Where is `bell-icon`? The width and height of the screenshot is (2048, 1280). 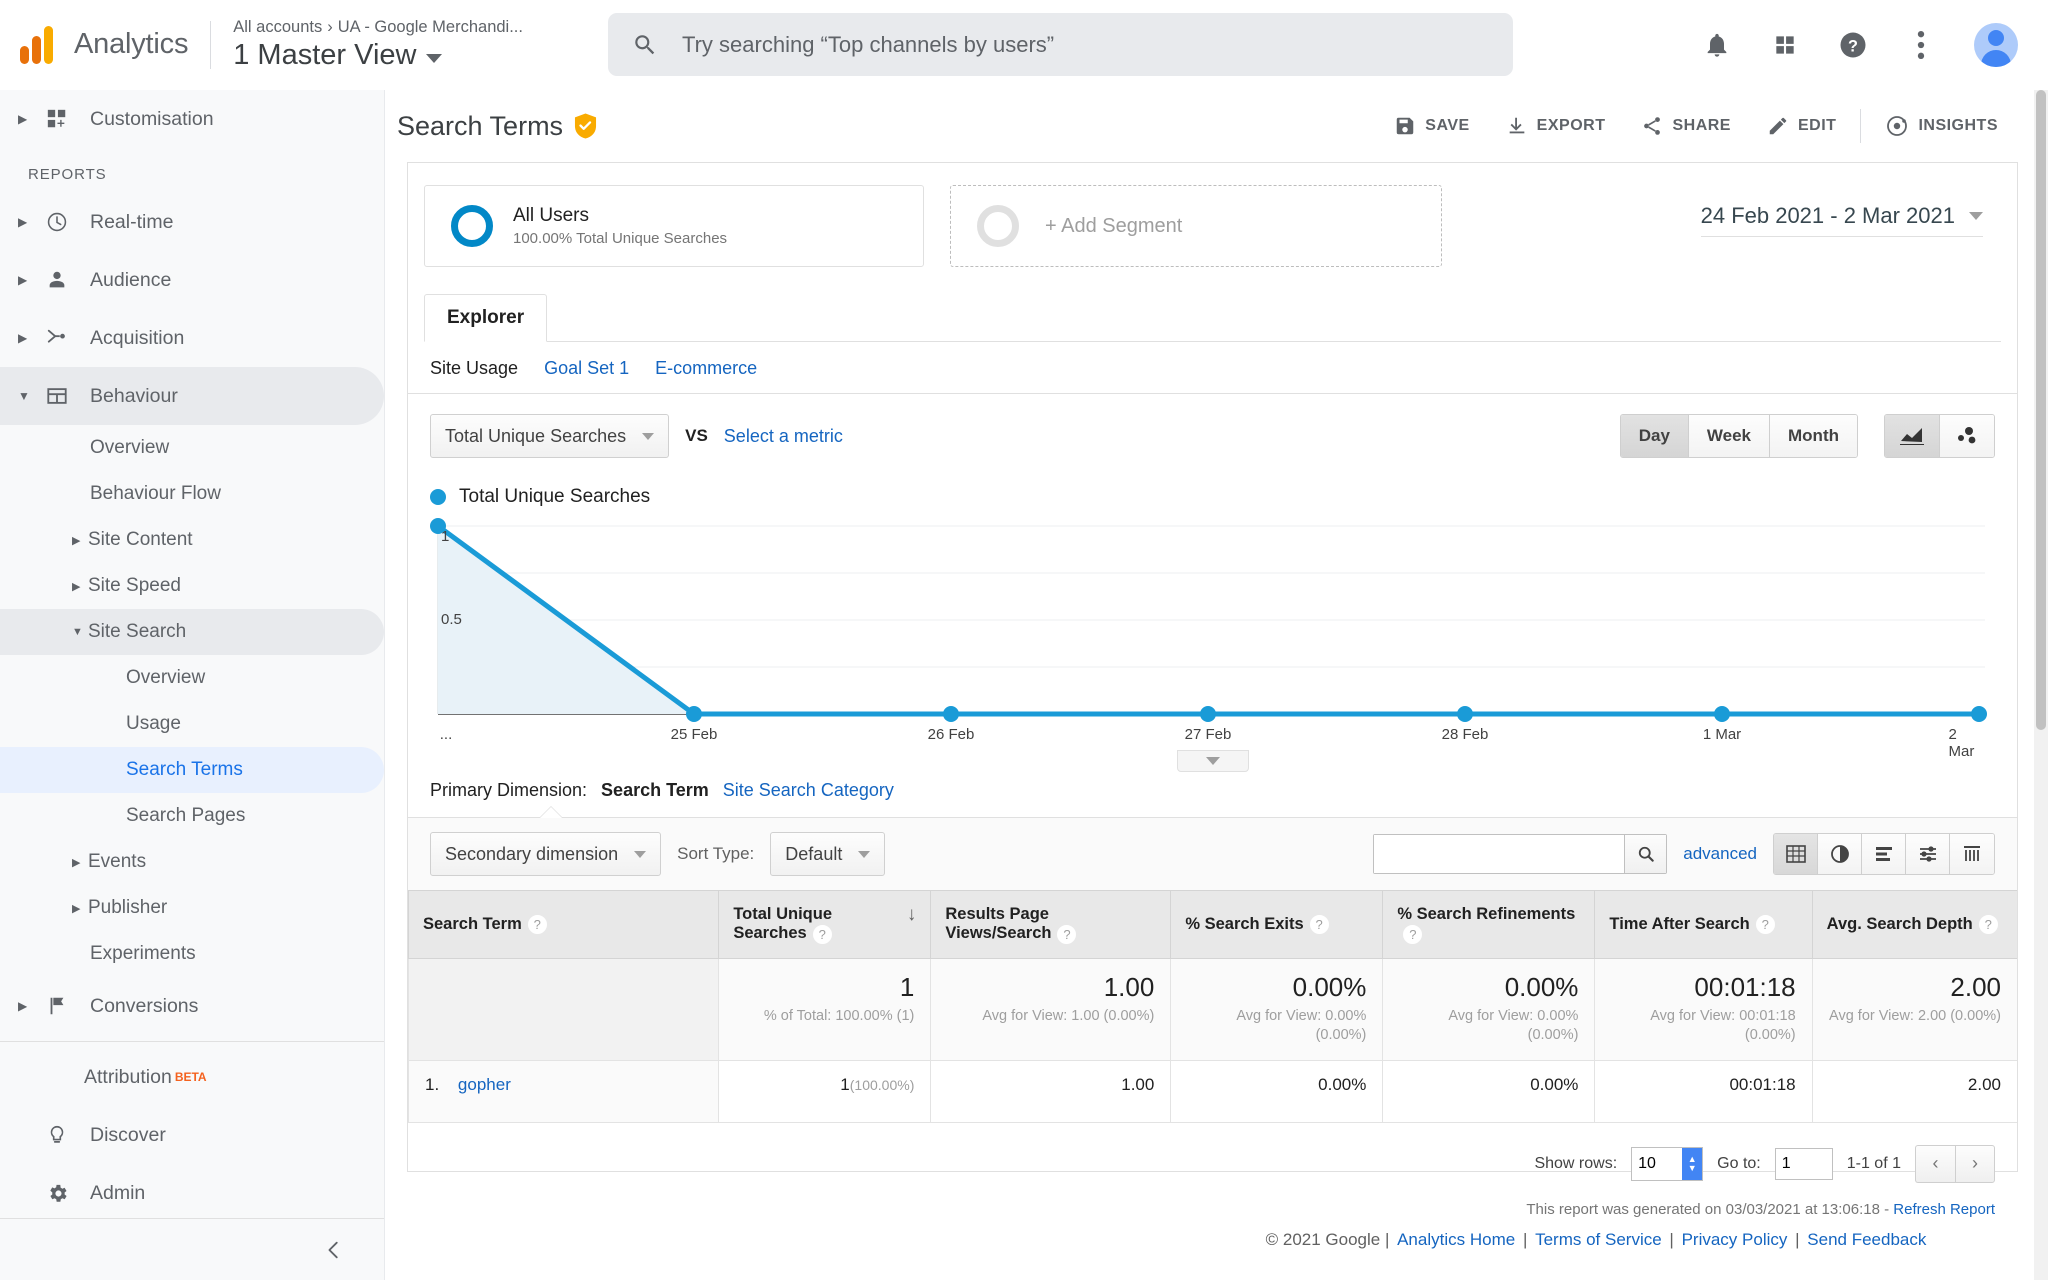 bell-icon is located at coordinates (1717, 45).